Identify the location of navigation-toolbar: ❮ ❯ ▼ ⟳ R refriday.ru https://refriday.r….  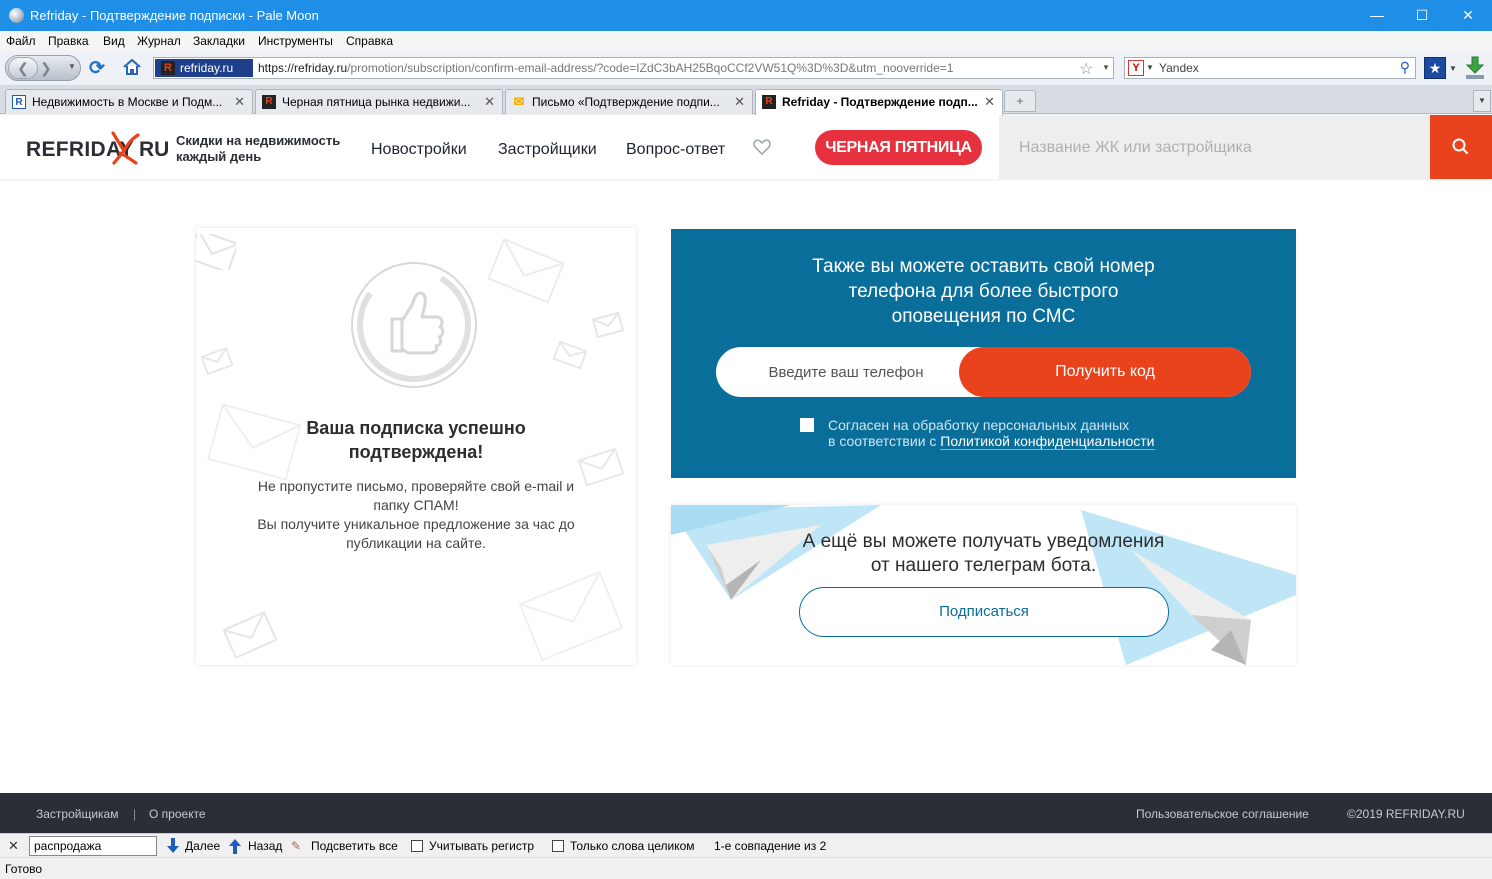
(746, 68).